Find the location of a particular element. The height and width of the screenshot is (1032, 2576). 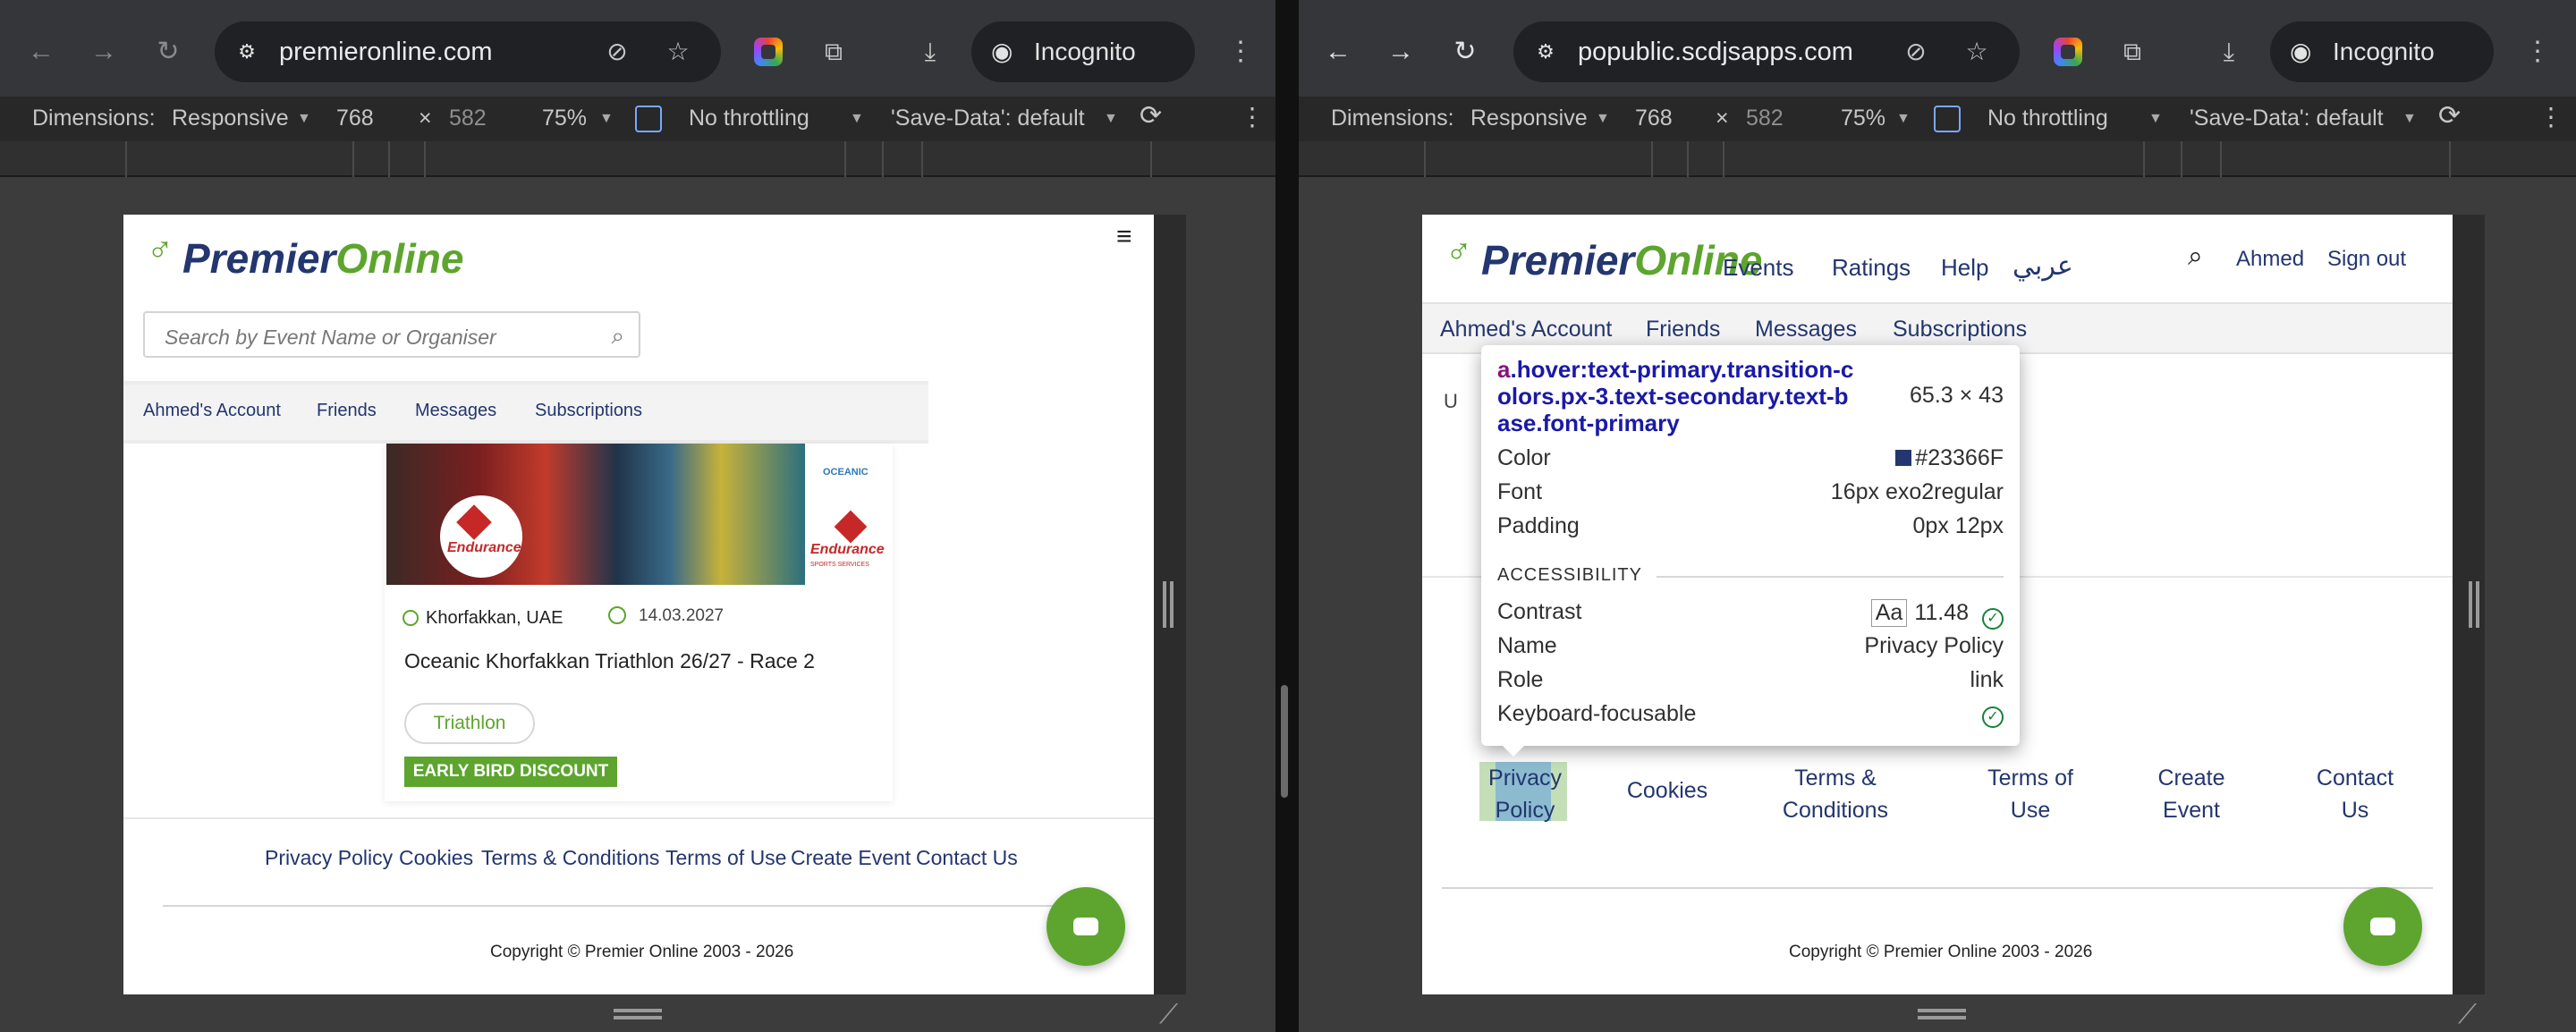

language-toggle: عربي is located at coordinates (2042, 266).